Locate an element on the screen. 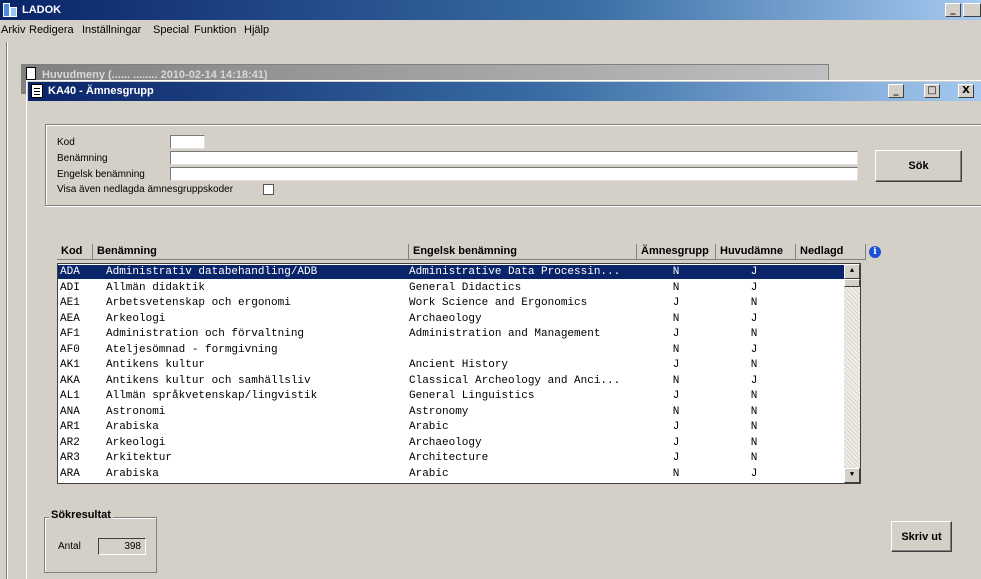 The height and width of the screenshot is (579, 981). menu-hjalp: Hjälp is located at coordinates (256, 30).